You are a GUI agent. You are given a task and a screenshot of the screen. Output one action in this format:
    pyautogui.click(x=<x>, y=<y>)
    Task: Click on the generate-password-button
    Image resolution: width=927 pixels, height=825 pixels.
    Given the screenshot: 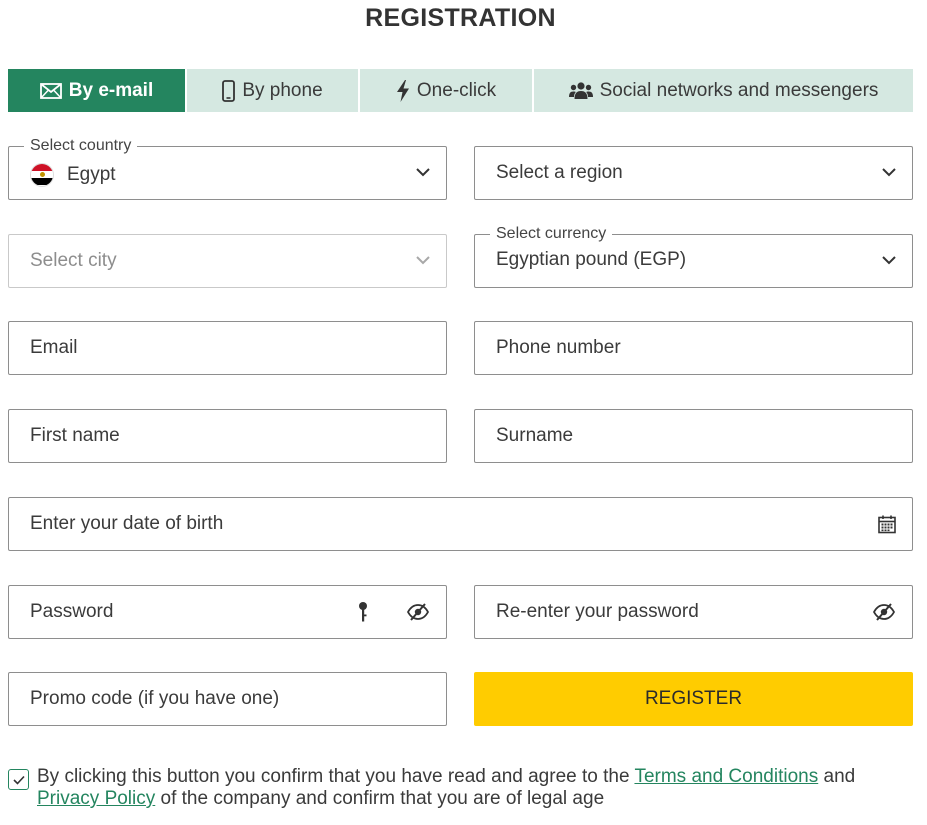 What is the action you would take?
    pyautogui.click(x=363, y=612)
    